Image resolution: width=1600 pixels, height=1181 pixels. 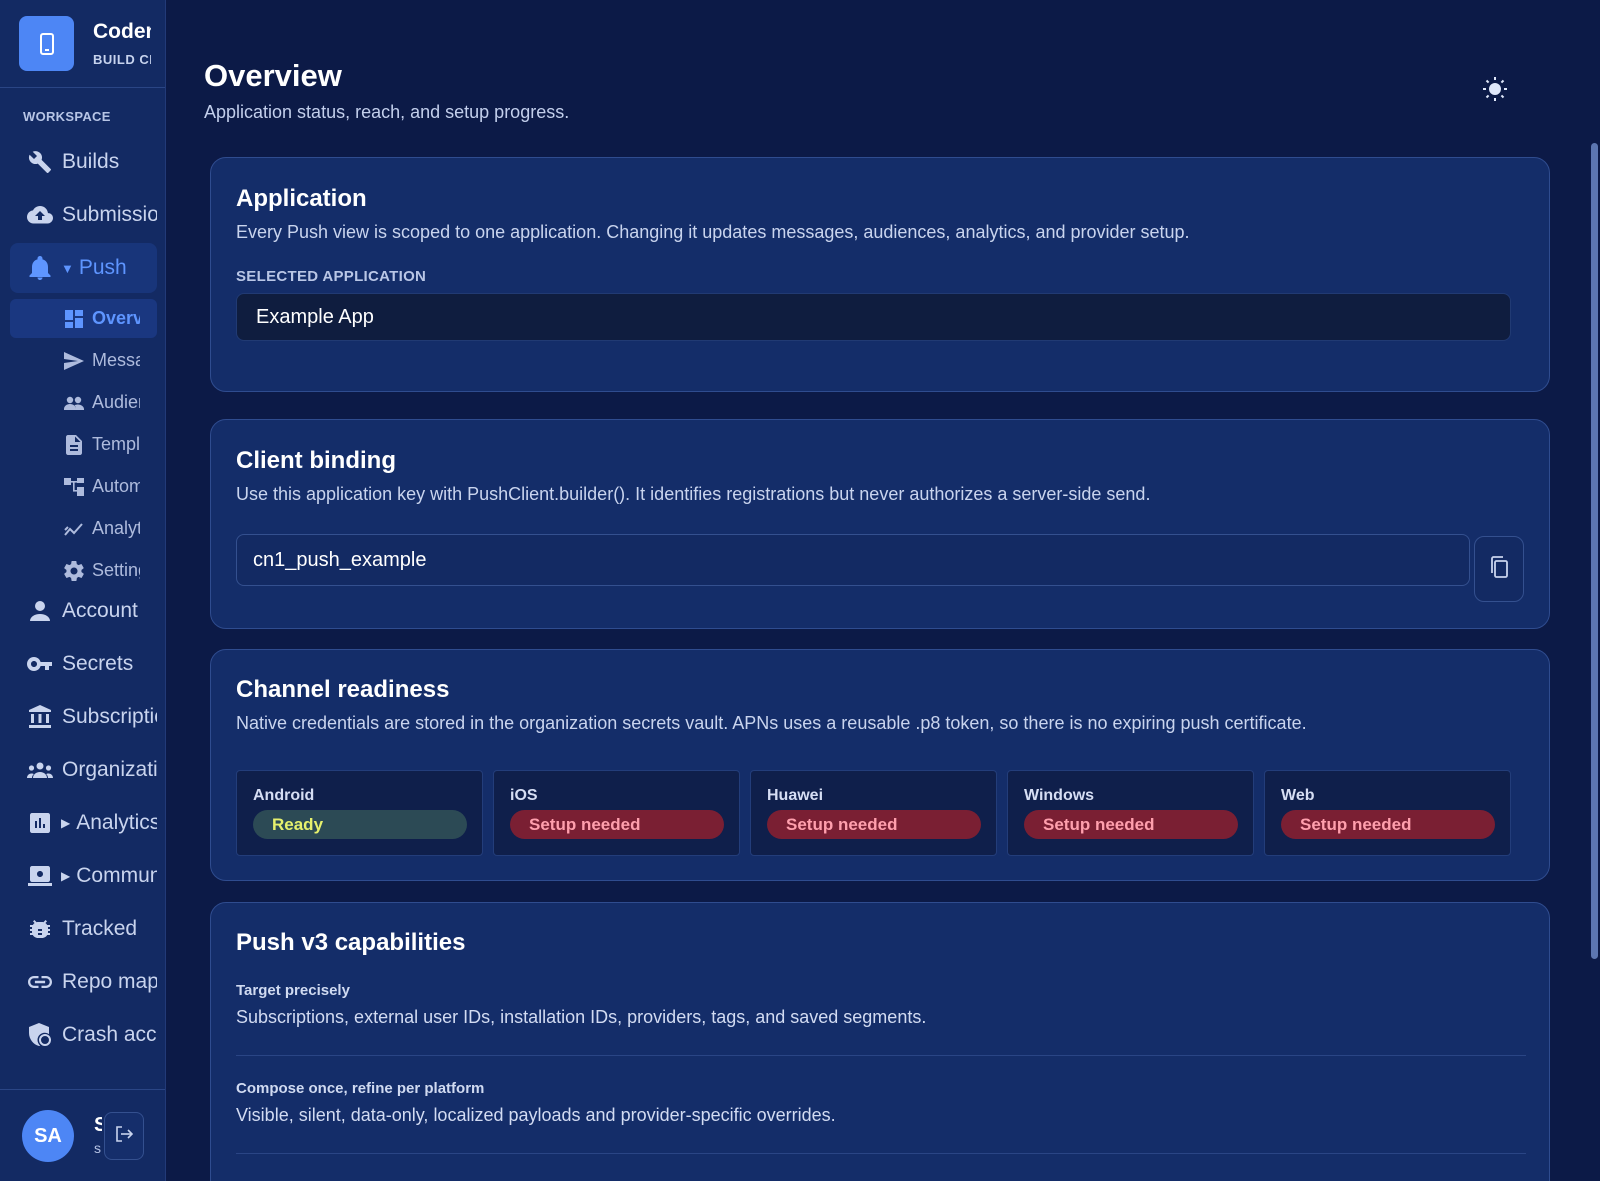 I want to click on sidebar-subitem-automations: Automations, so click(x=83, y=486).